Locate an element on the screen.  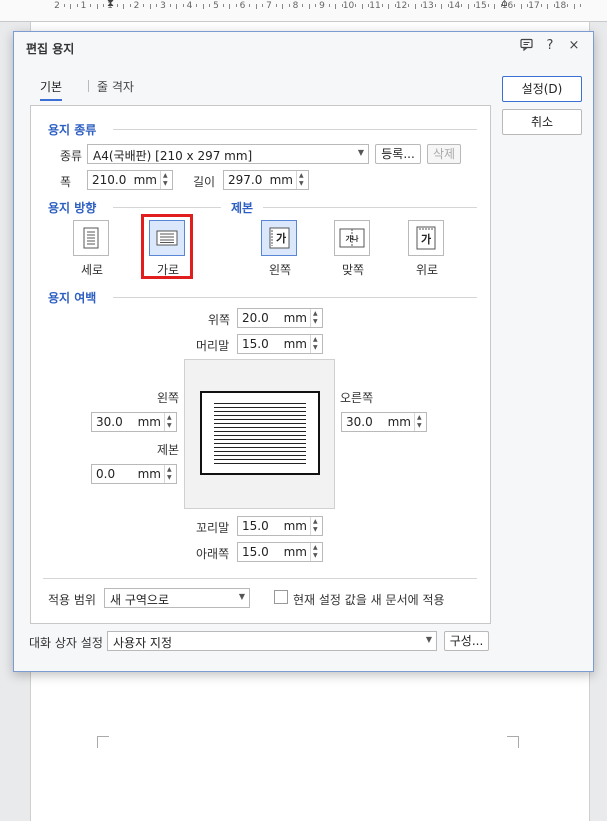
apply-default-checkbox is located at coordinates (281, 597).